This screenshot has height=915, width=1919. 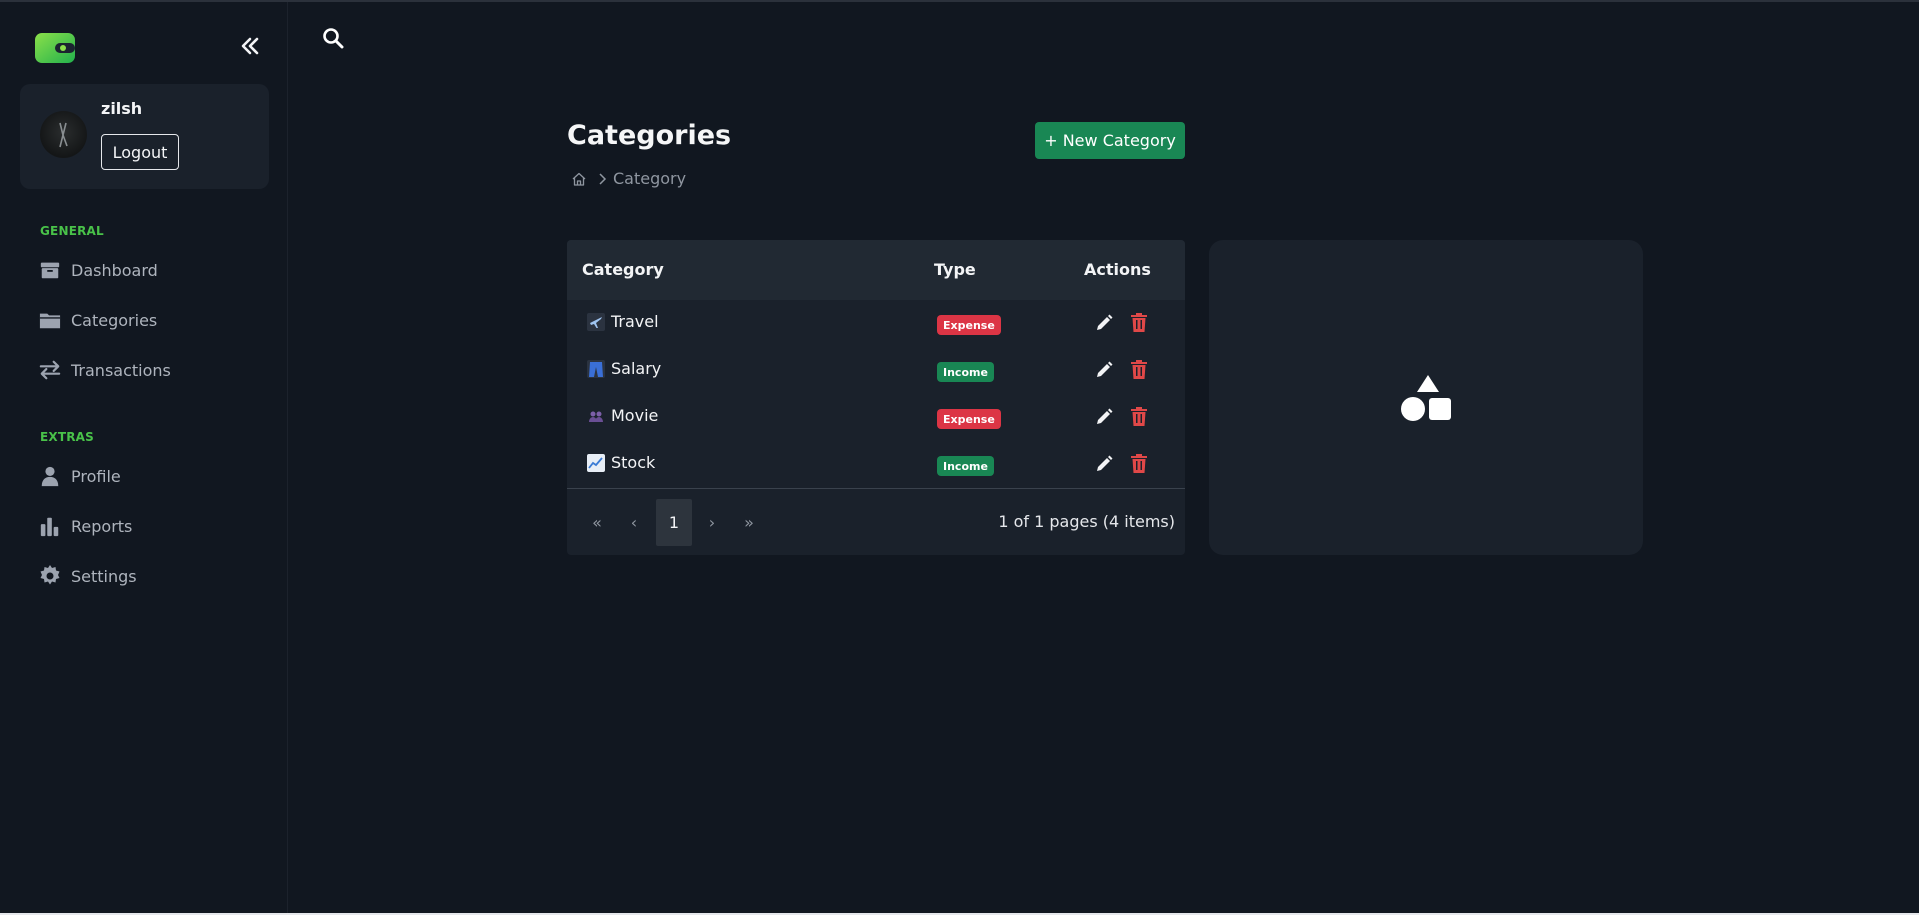 What do you see at coordinates (596, 369) in the screenshot?
I see `jeans-icon` at bounding box center [596, 369].